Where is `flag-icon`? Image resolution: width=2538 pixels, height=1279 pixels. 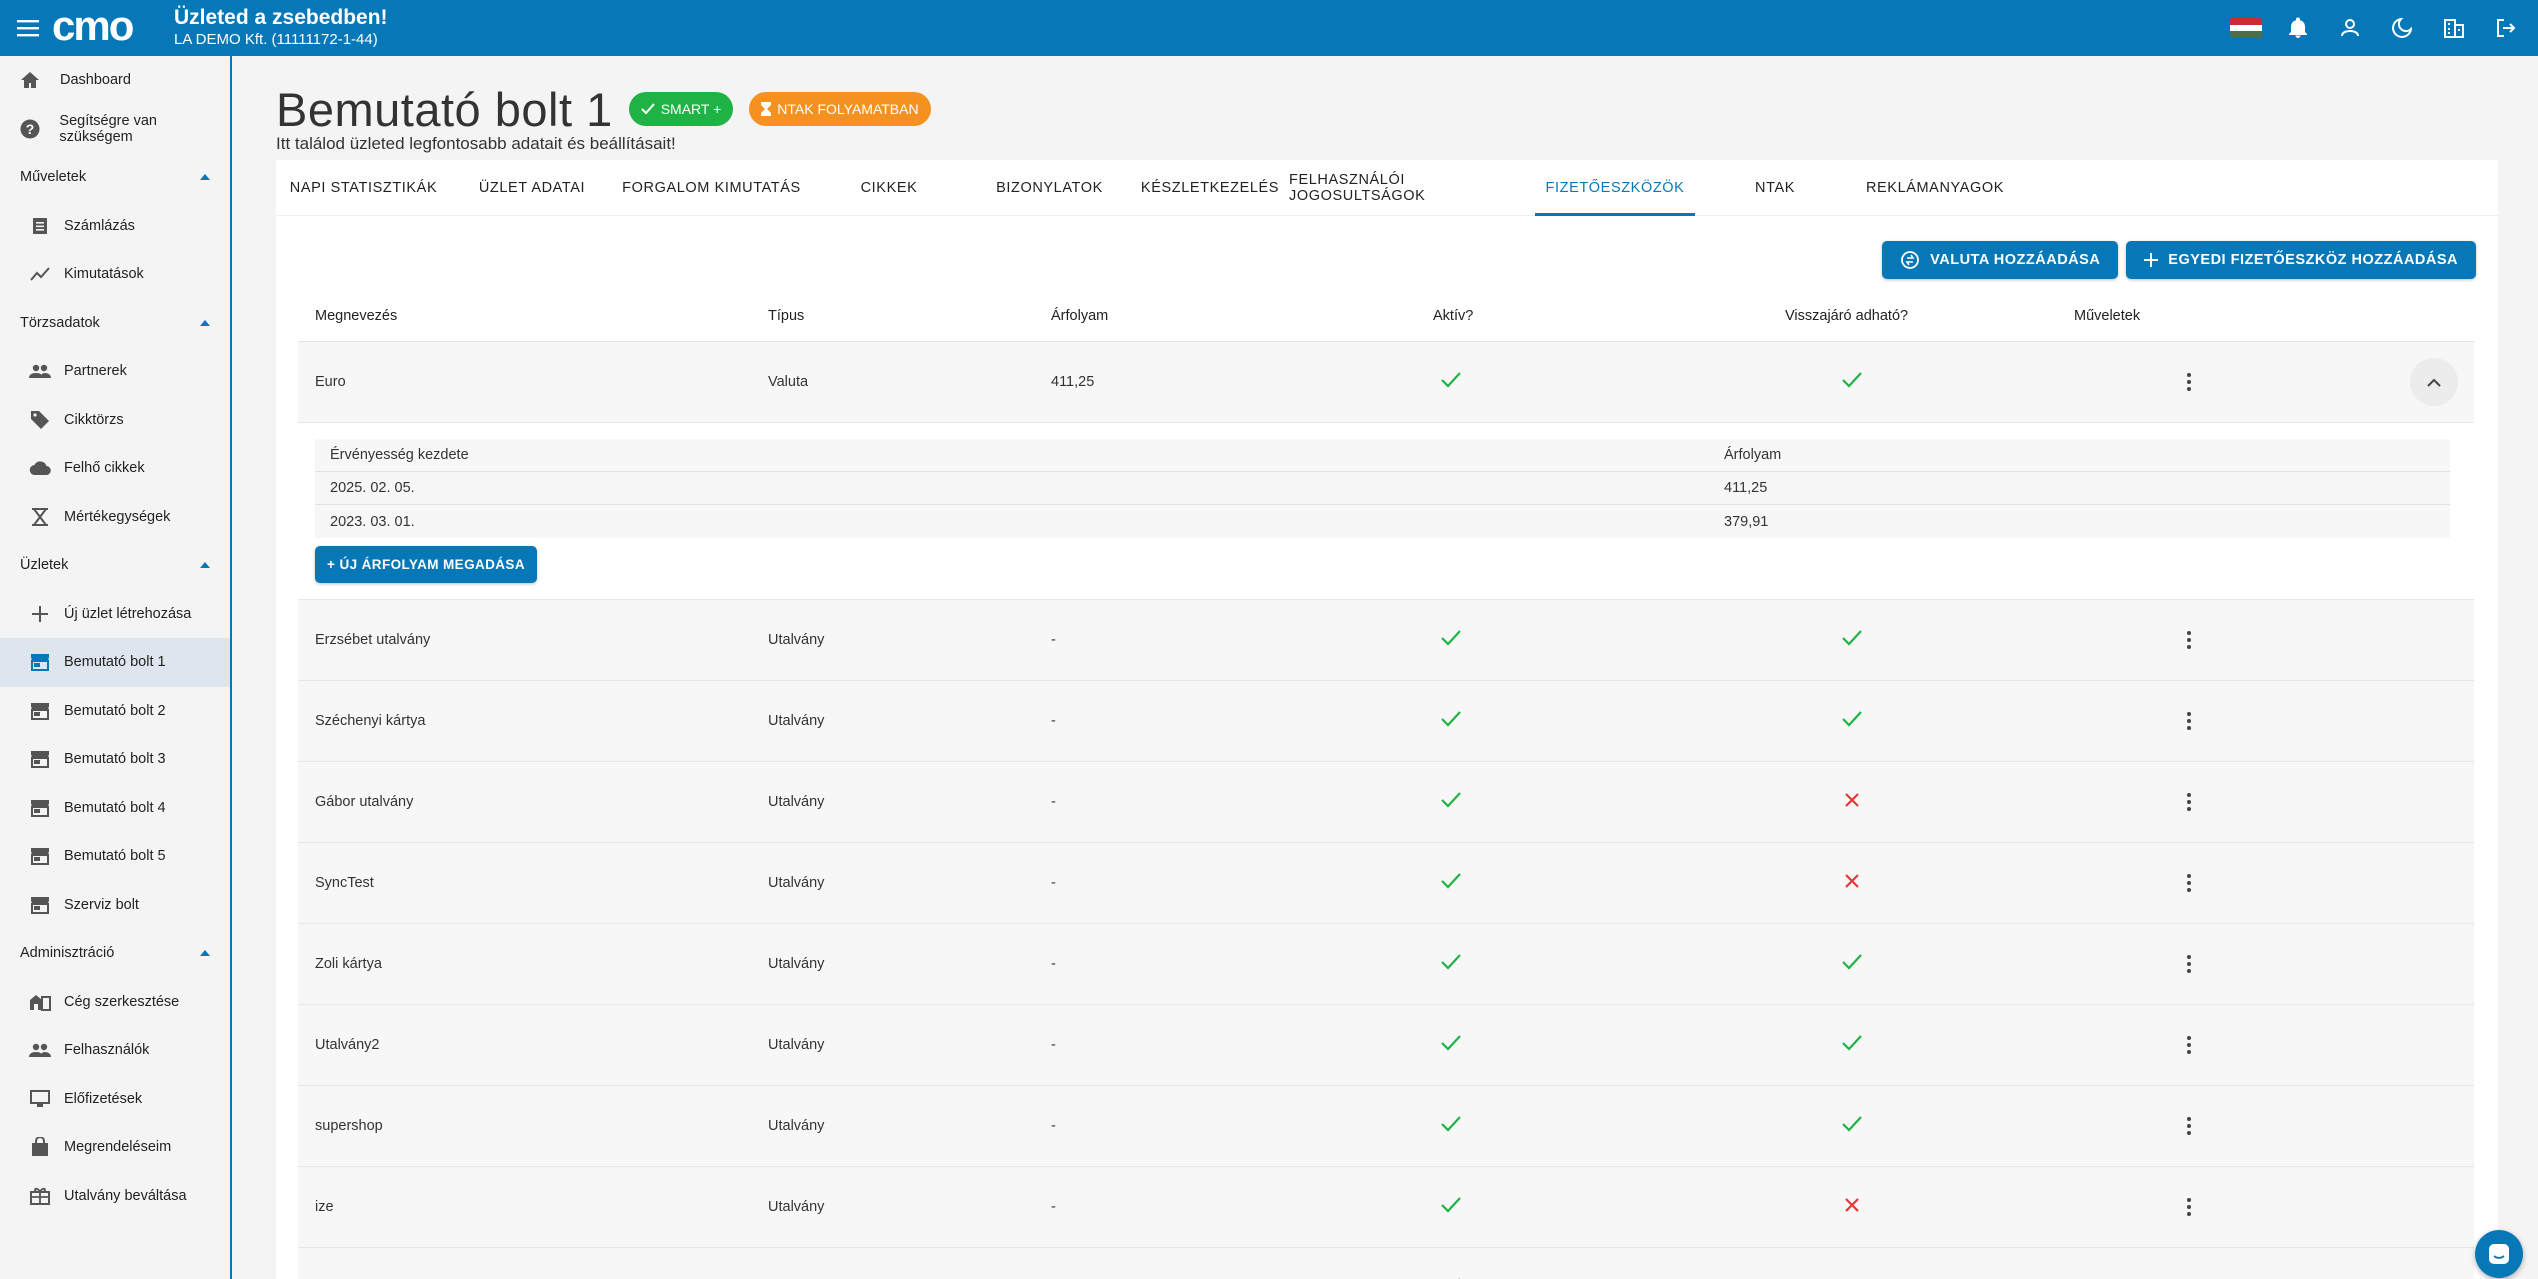 flag-icon is located at coordinates (2246, 28).